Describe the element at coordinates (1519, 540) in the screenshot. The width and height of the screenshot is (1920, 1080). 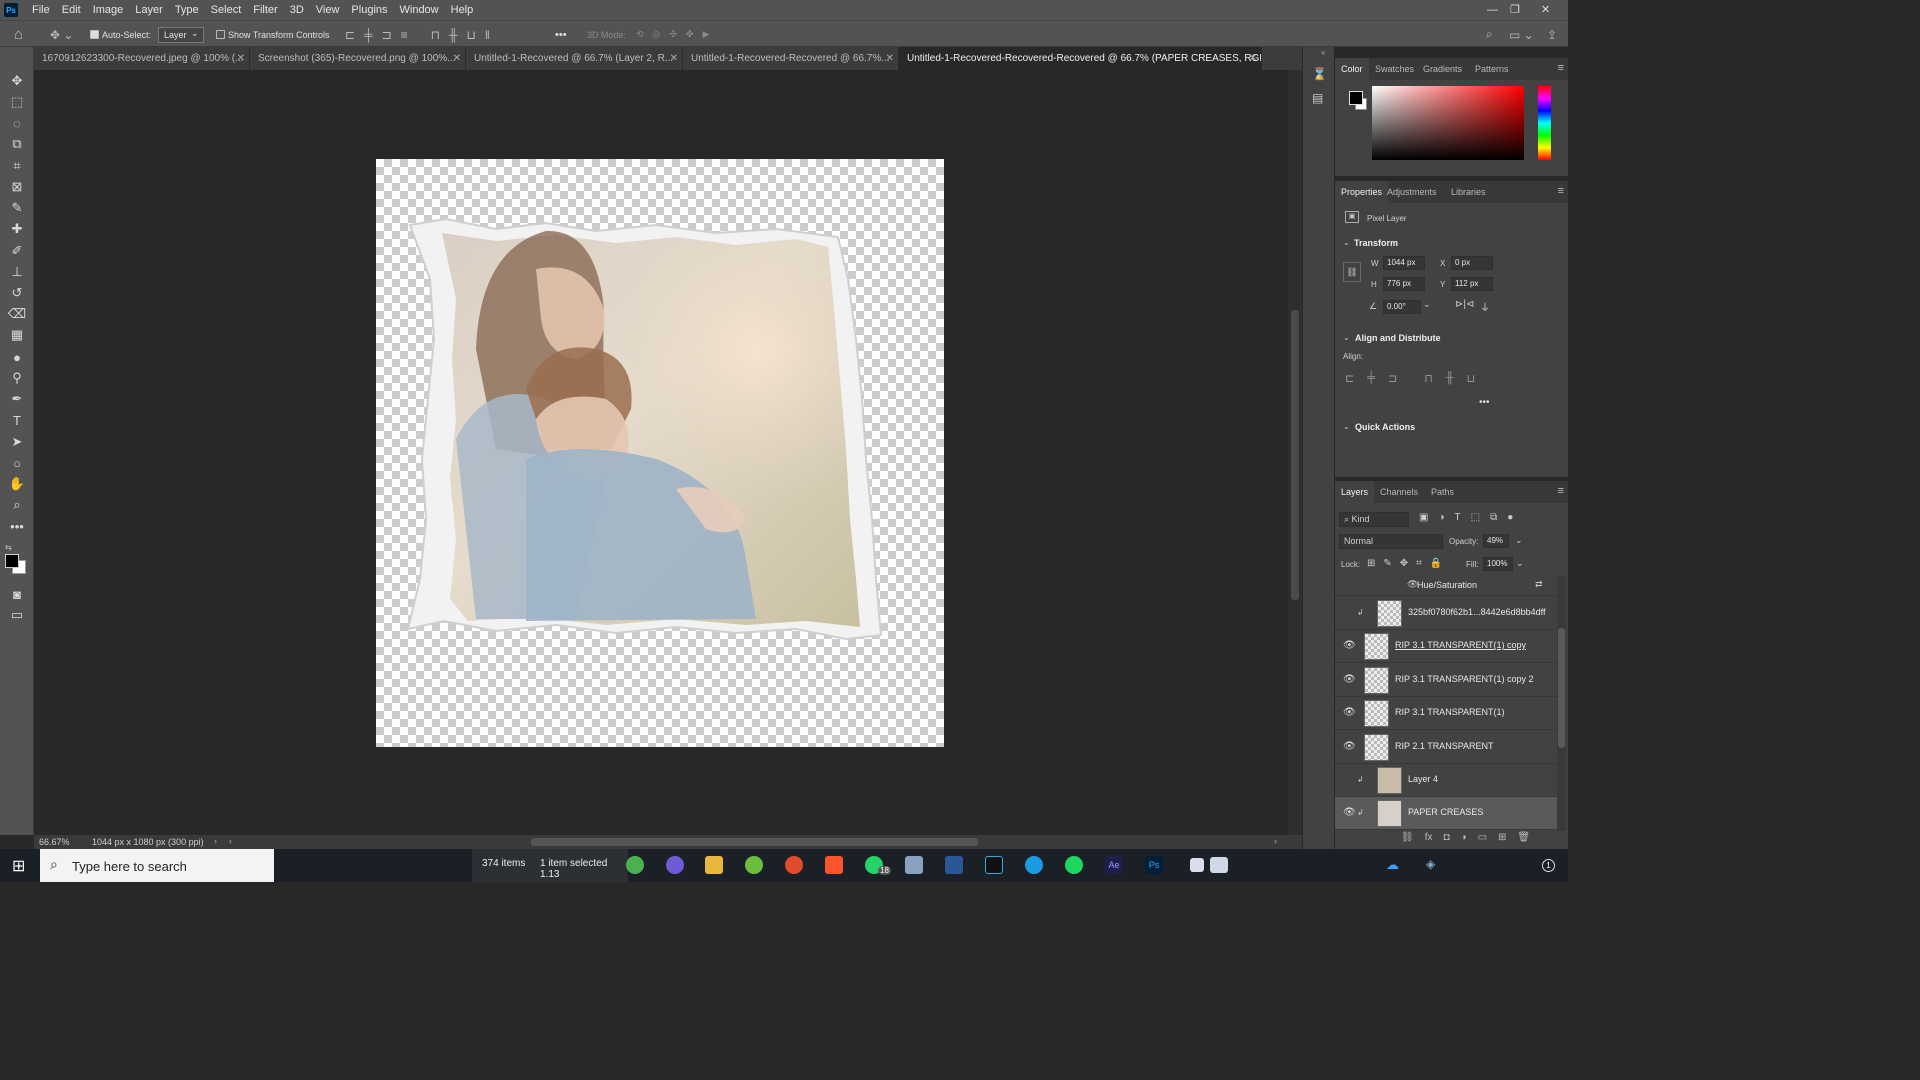
I see `opacity-dropdown-icon: ⌄` at that location.